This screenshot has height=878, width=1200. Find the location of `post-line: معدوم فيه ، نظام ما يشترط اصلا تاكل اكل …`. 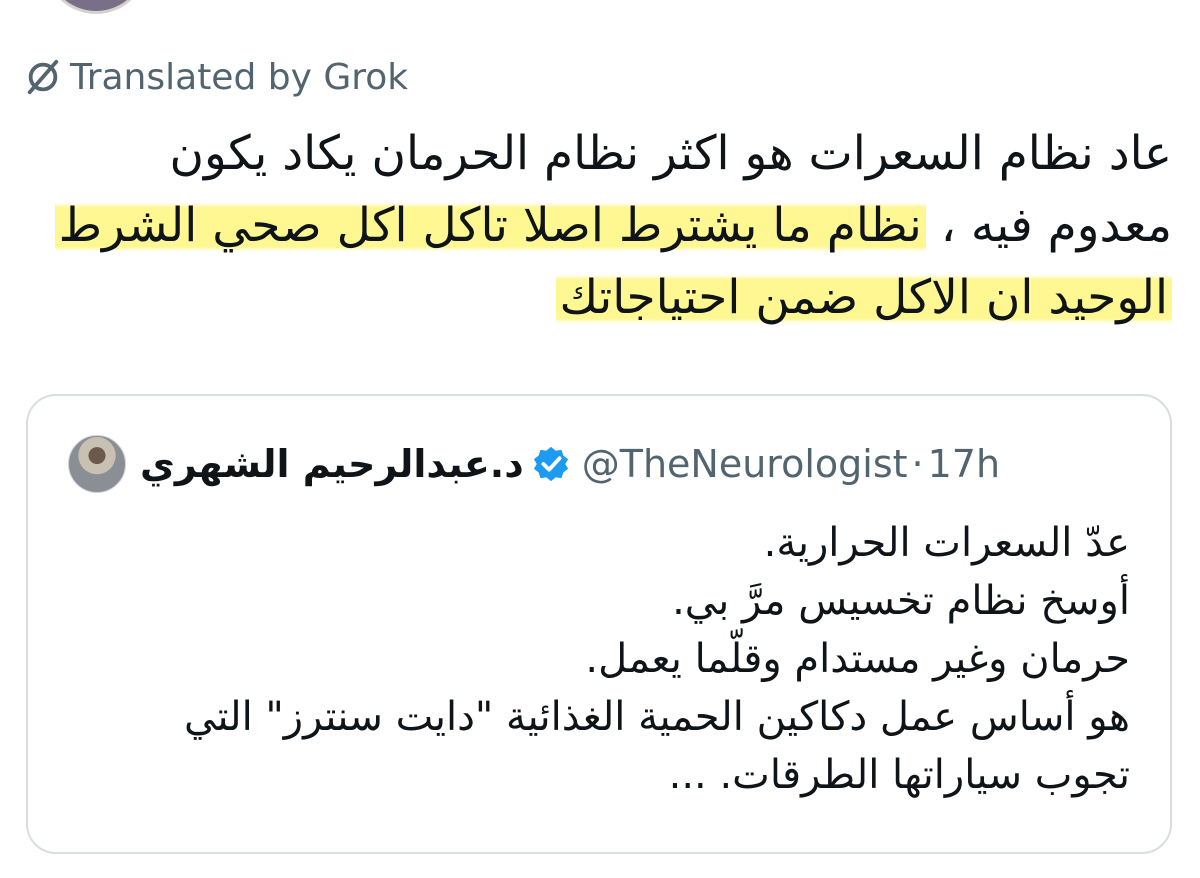

post-line: معدوم فيه ، نظام ما يشترط اصلا تاكل اكل … is located at coordinates (592, 226).